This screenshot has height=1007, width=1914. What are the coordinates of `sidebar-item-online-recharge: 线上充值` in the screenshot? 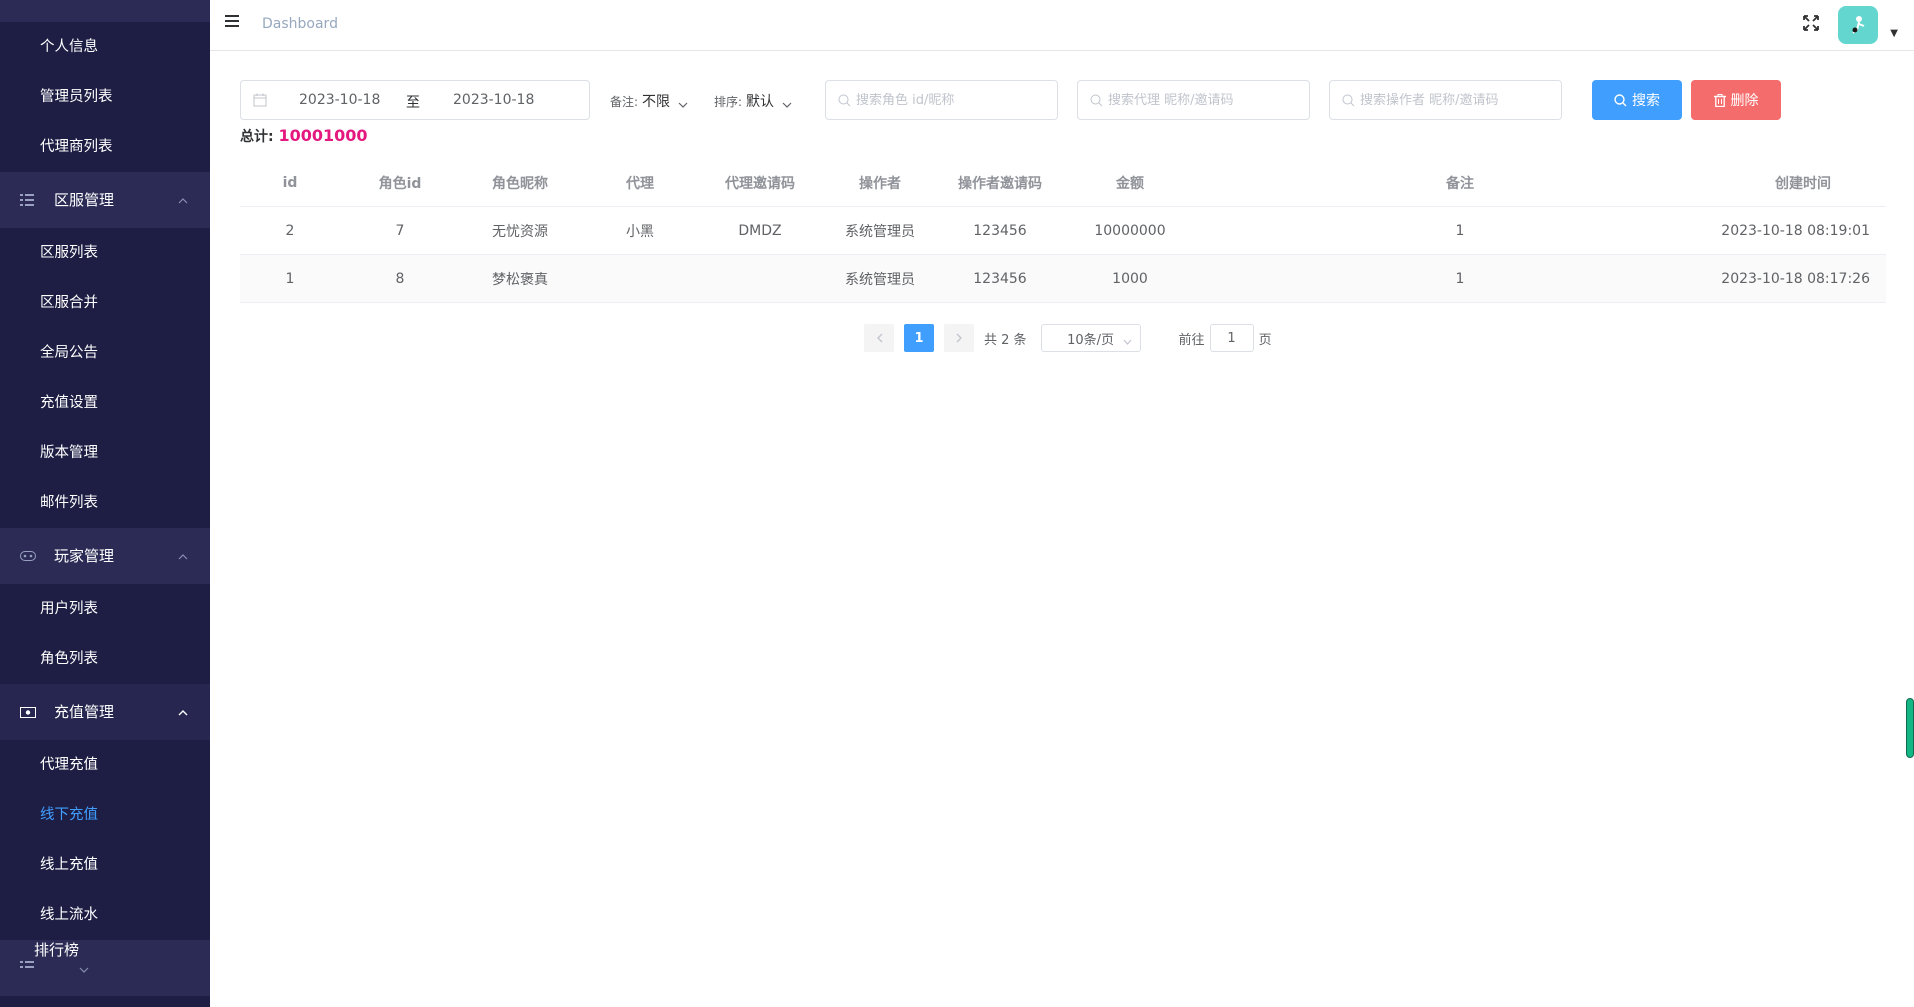 It's located at (105, 865).